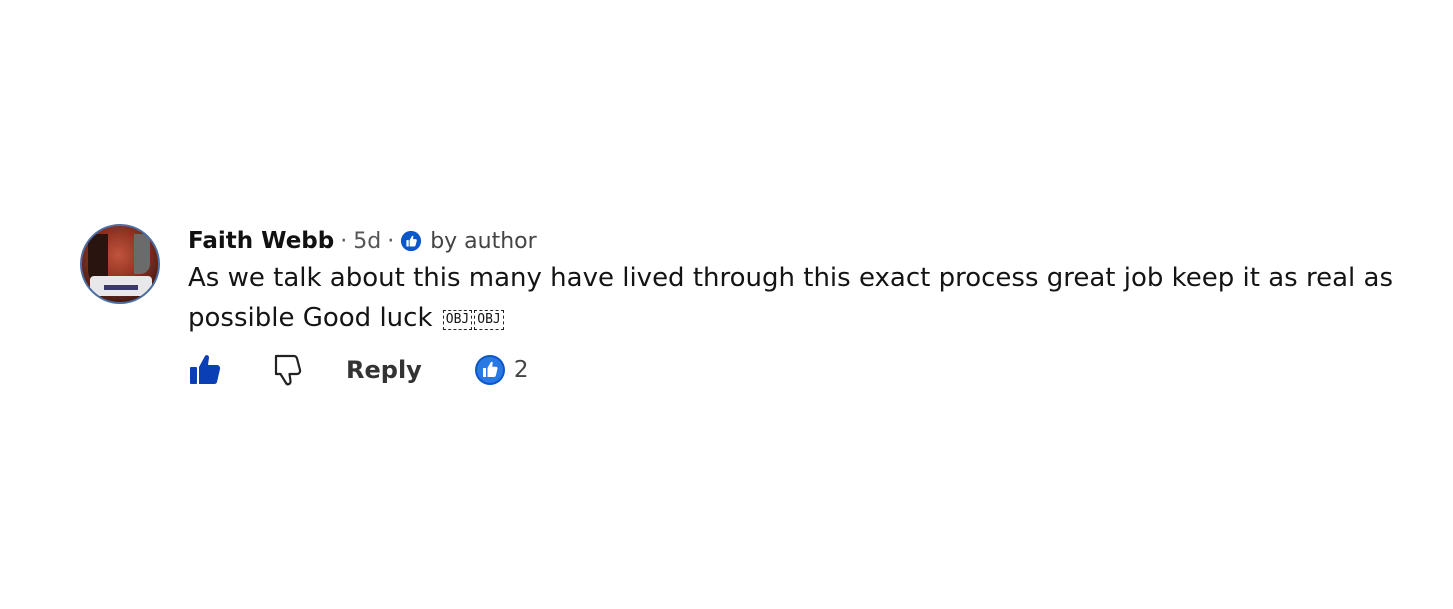 This screenshot has width=1453, height=609. Describe the element at coordinates (121, 287) in the screenshot. I see `avatar-shirt-stripe` at that location.